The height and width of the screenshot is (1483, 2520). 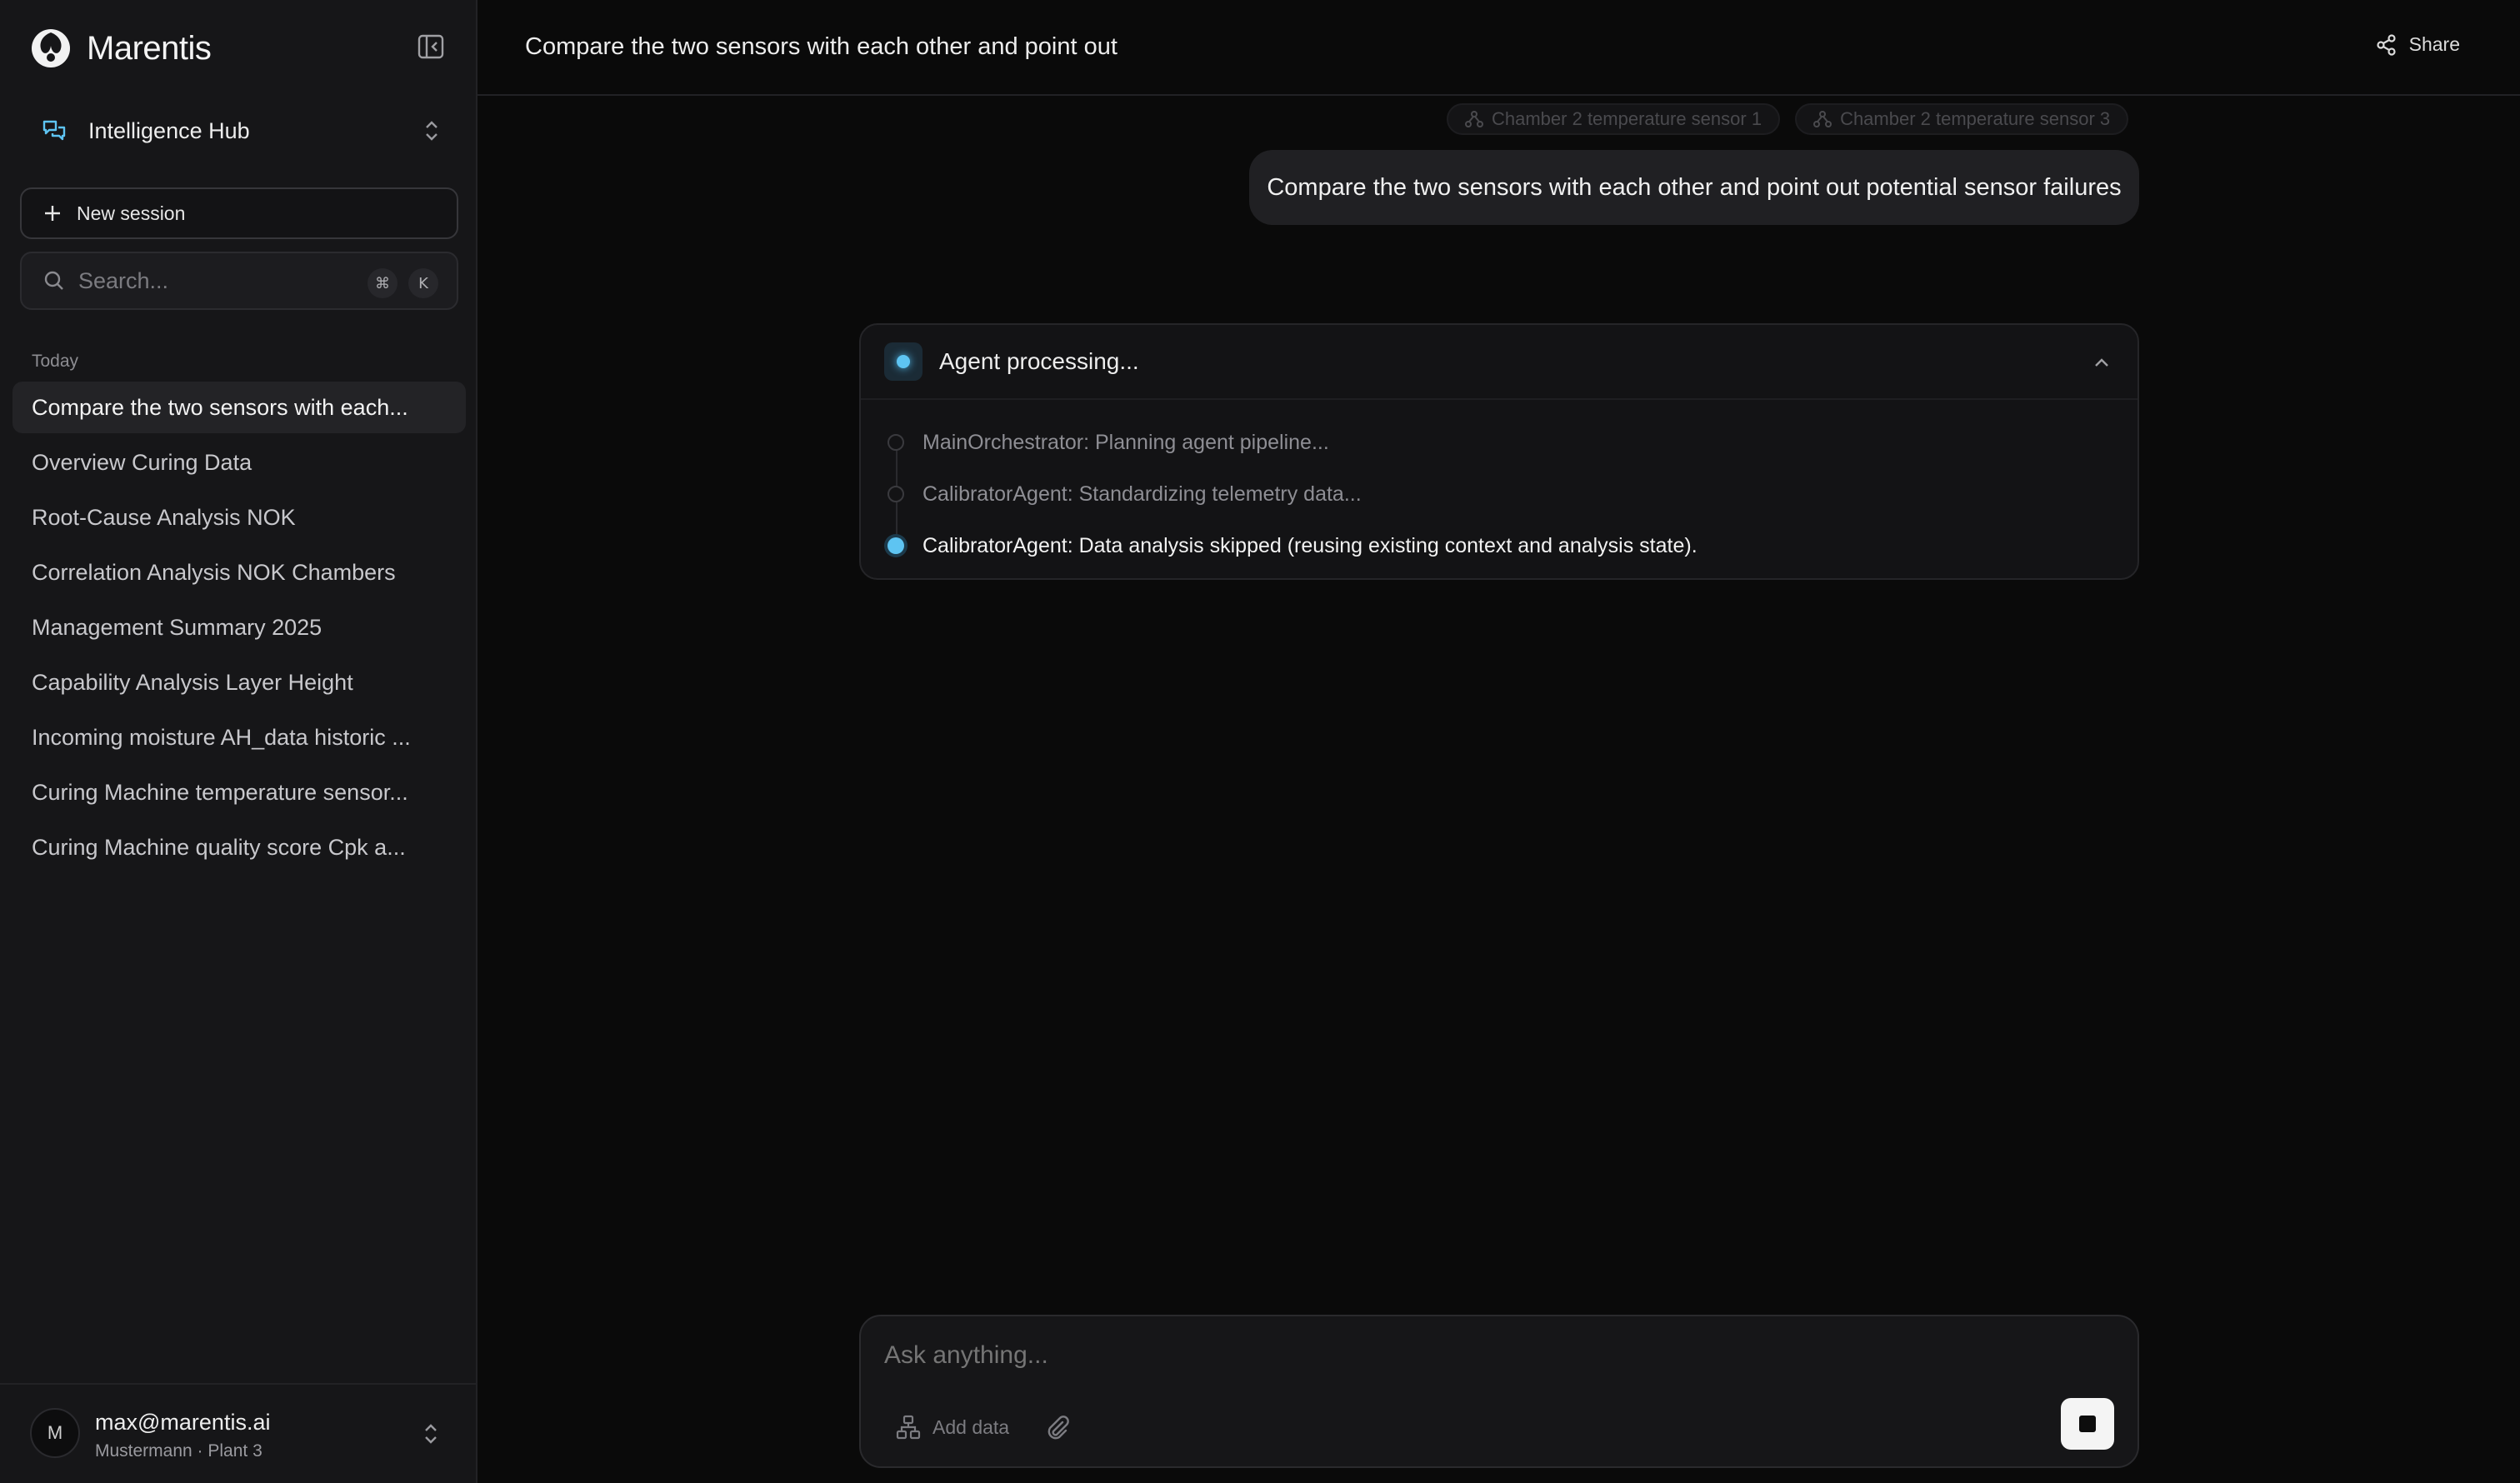 What do you see at coordinates (971, 1427) in the screenshot?
I see `add-data-label: Add data` at bounding box center [971, 1427].